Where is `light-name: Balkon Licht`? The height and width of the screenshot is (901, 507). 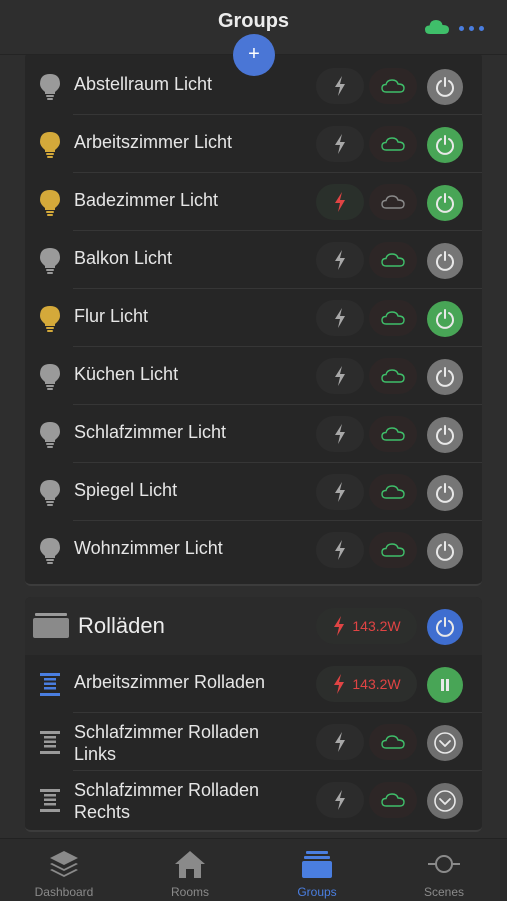
light-name: Balkon Licht is located at coordinates (123, 258).